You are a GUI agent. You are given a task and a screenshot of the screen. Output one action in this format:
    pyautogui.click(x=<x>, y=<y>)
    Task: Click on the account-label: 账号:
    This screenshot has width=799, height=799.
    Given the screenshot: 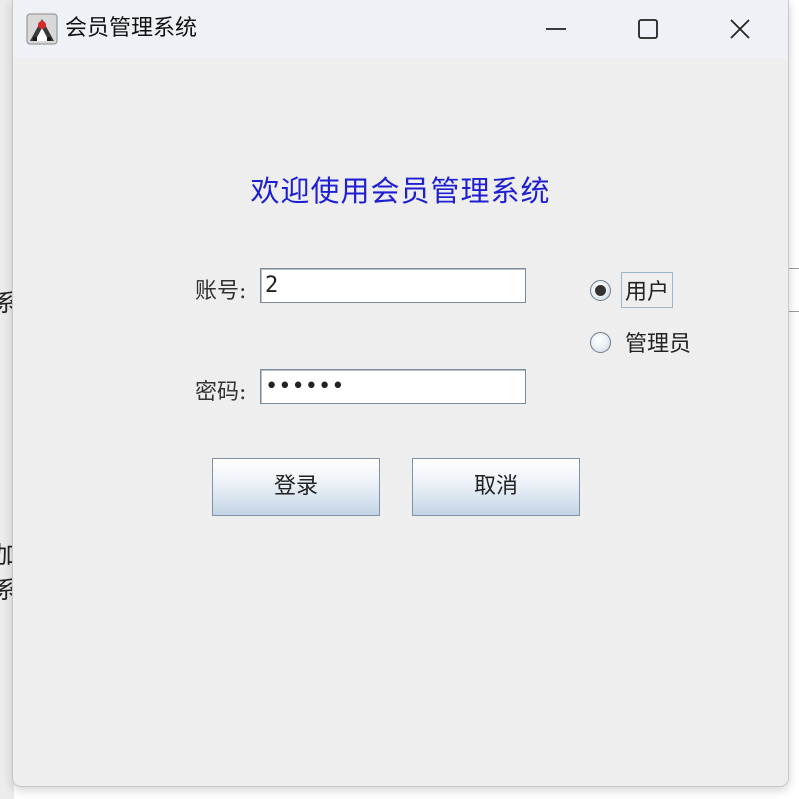 What is the action you would take?
    pyautogui.click(x=221, y=291)
    